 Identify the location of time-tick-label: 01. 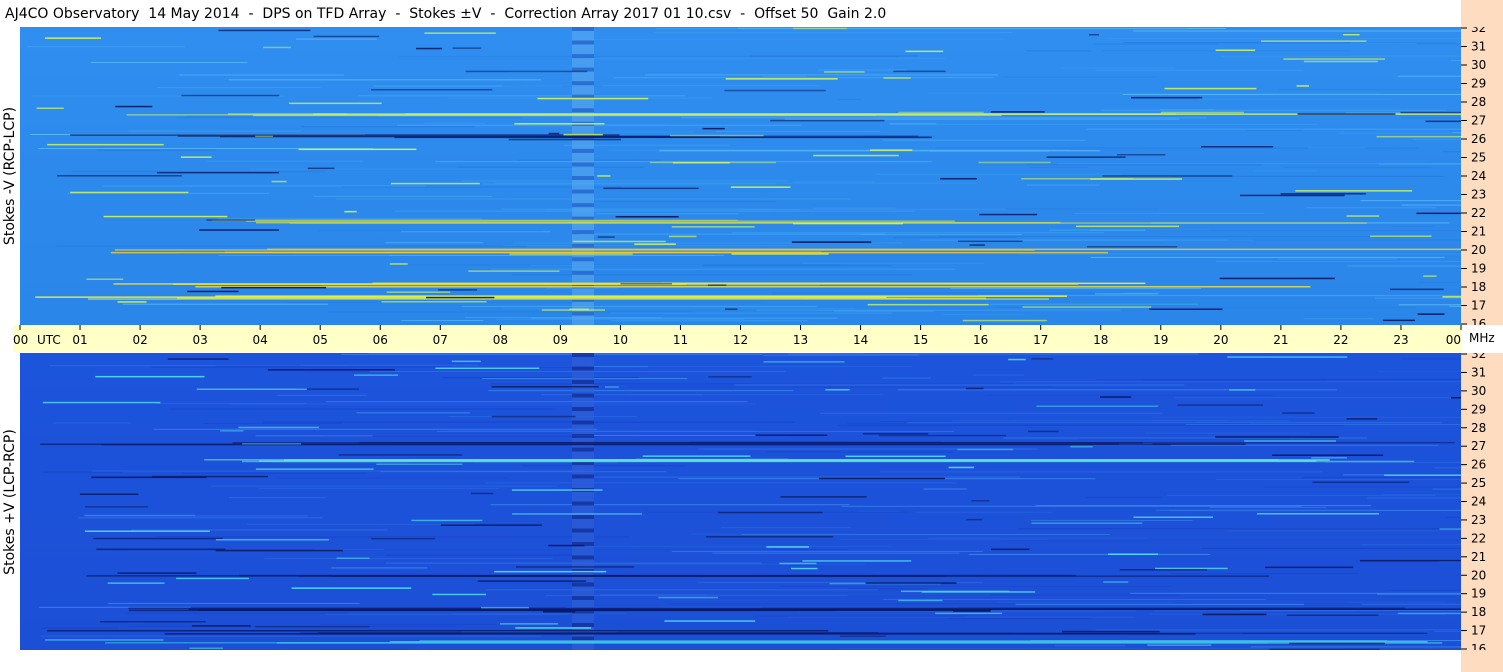
(79, 340).